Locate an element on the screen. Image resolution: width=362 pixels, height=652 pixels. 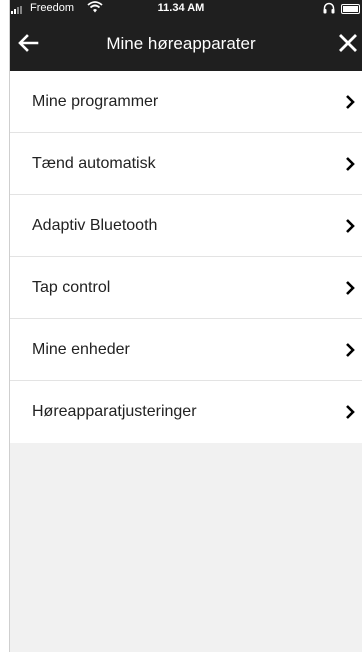
page-title: Mine høreapparater is located at coordinates (181, 43).